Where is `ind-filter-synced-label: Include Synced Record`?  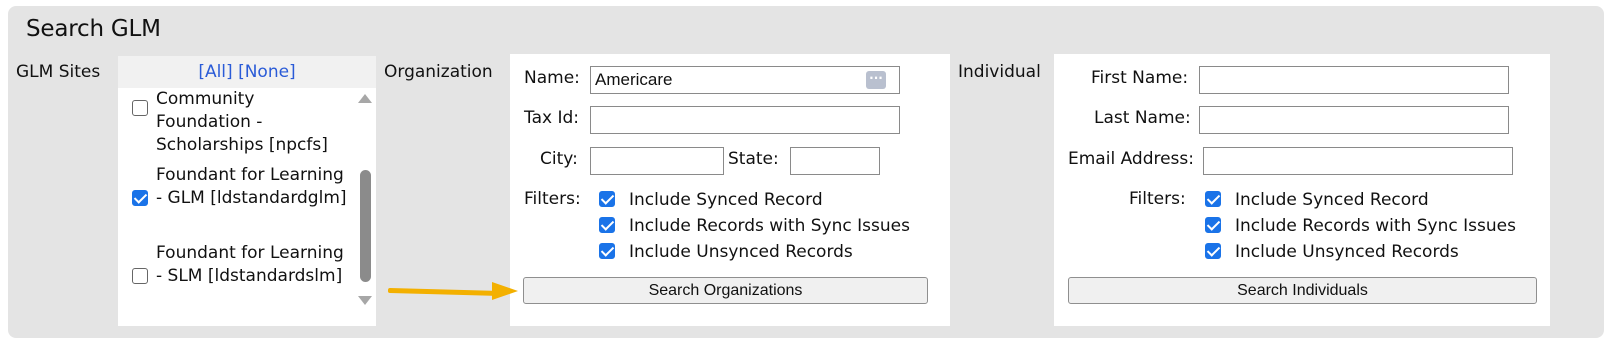
ind-filter-synced-label: Include Synced Record is located at coordinates (1332, 200).